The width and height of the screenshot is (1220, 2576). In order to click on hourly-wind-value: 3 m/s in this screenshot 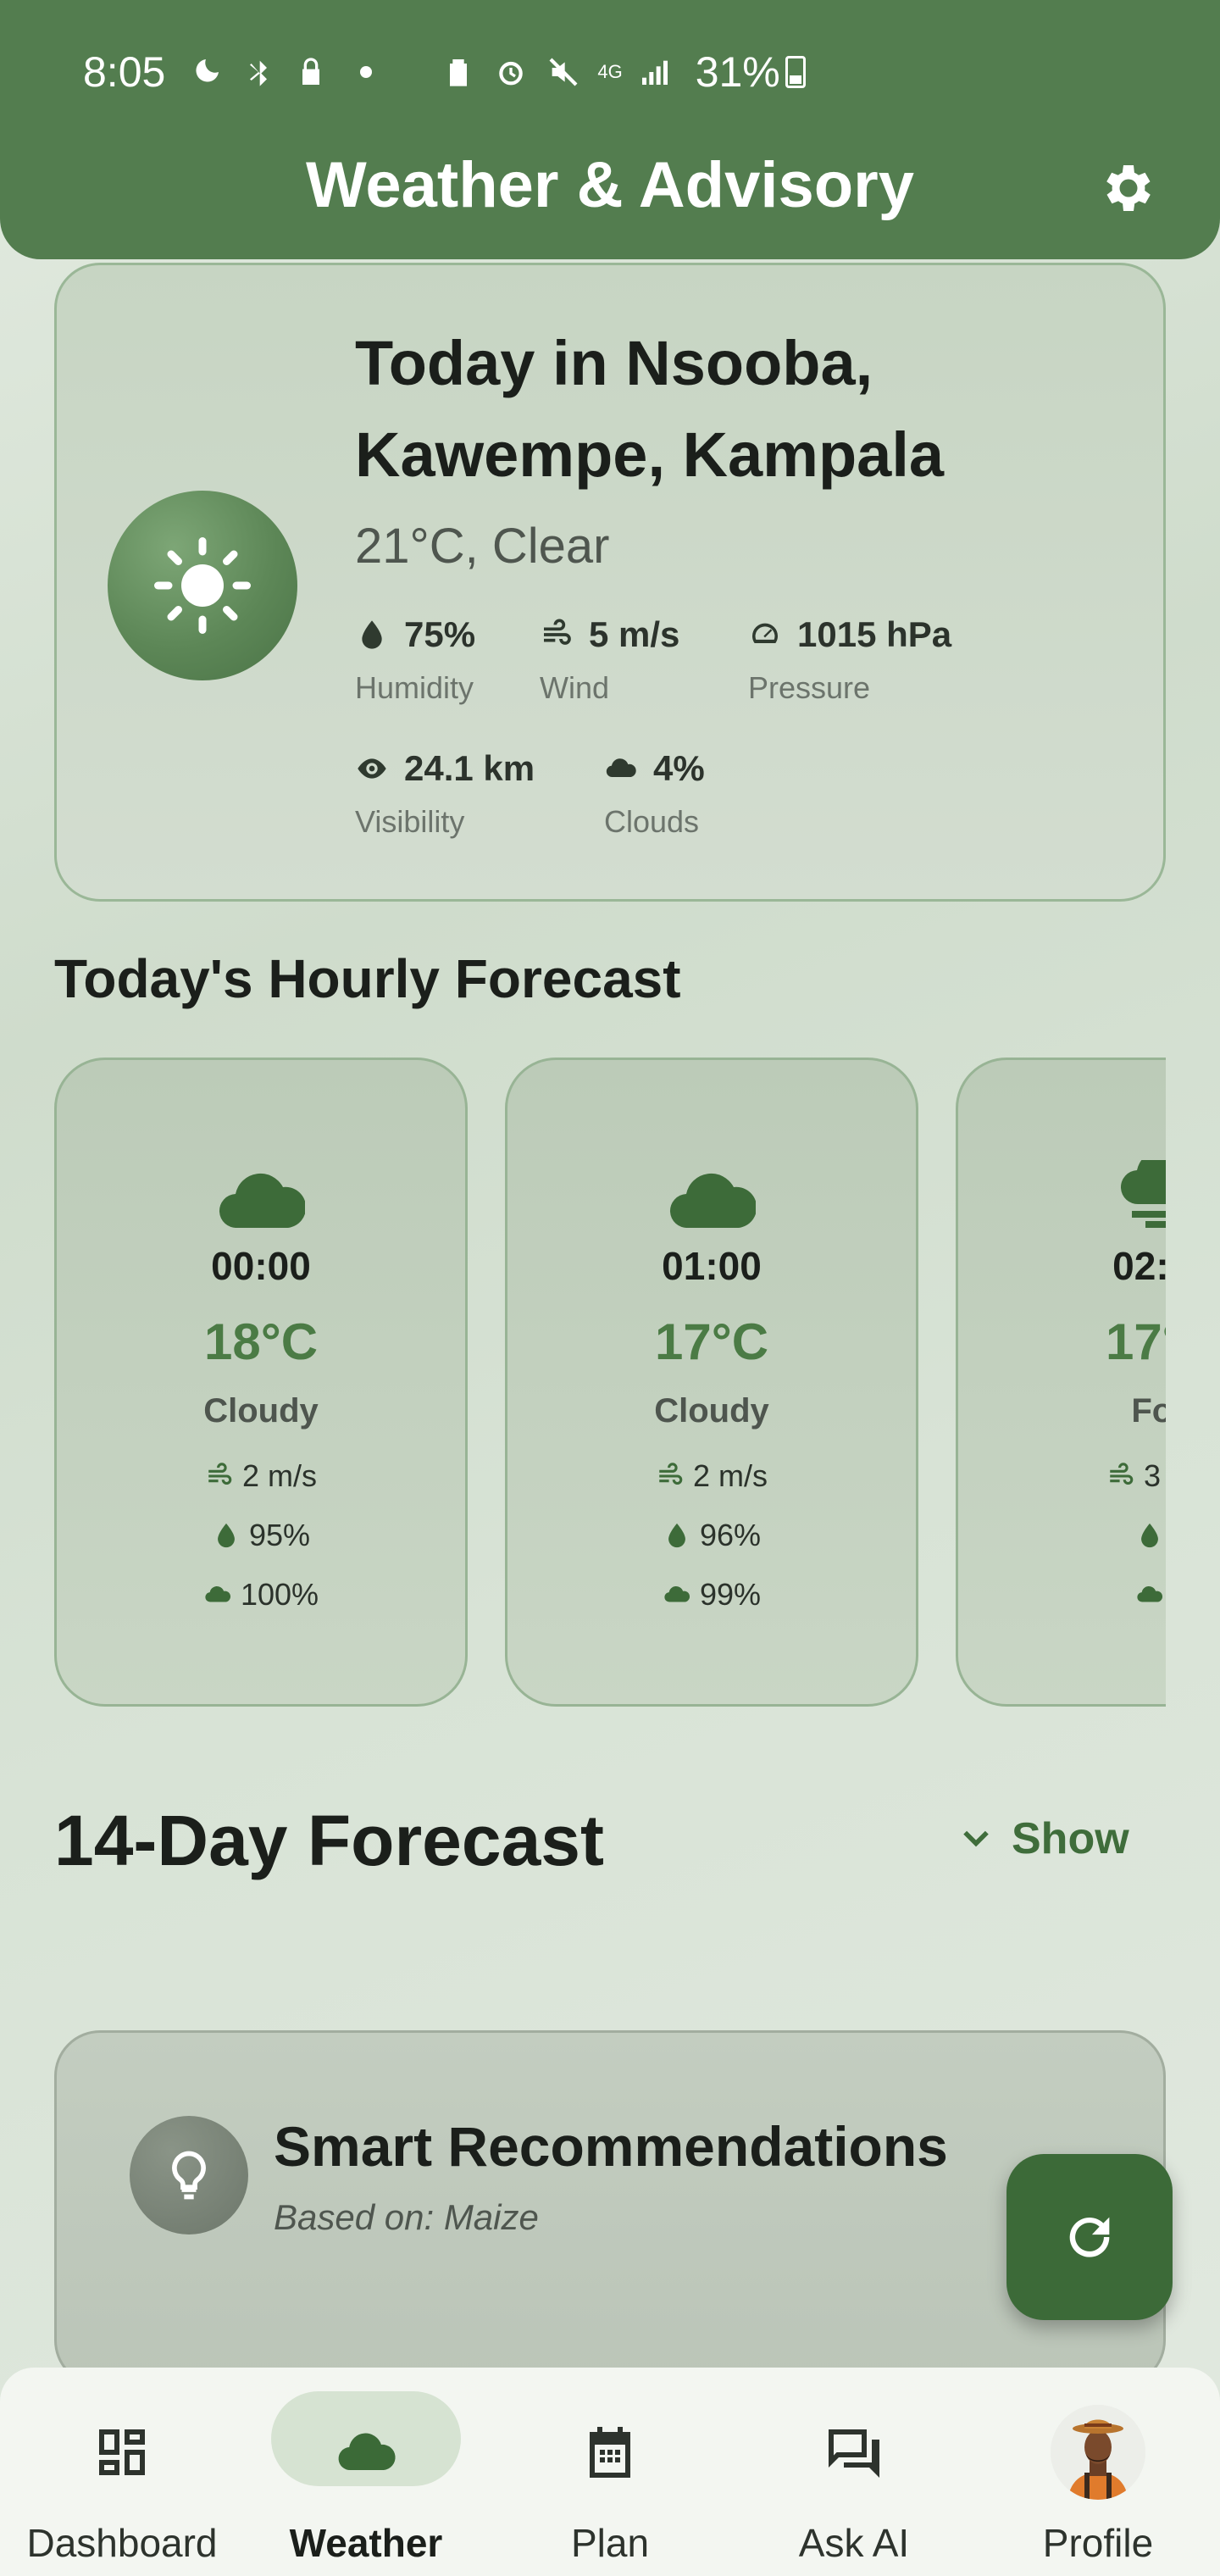, I will do `click(1154, 1475)`.